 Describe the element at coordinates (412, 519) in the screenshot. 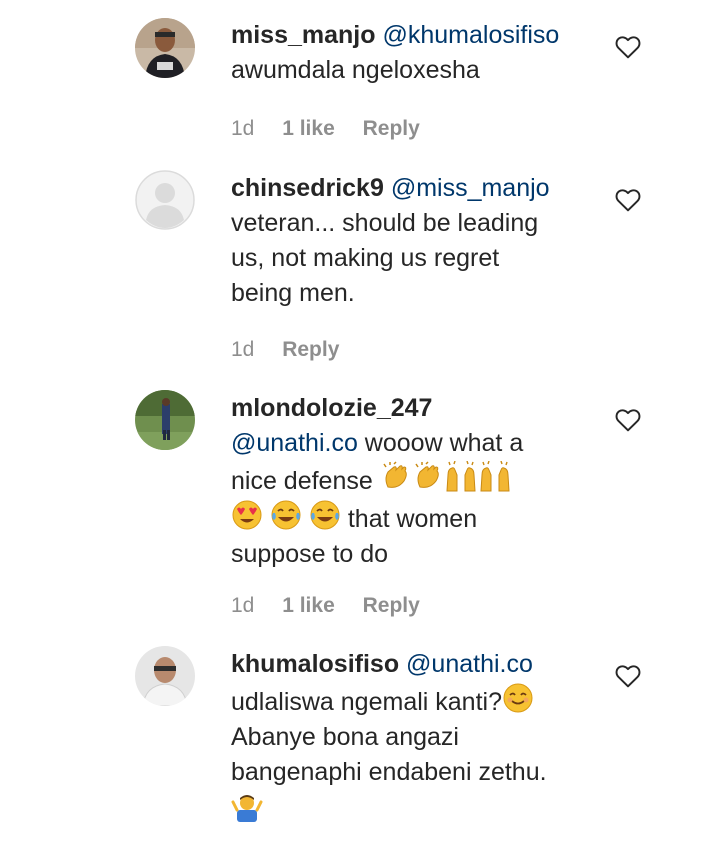

I see `comment-line: that women` at that location.